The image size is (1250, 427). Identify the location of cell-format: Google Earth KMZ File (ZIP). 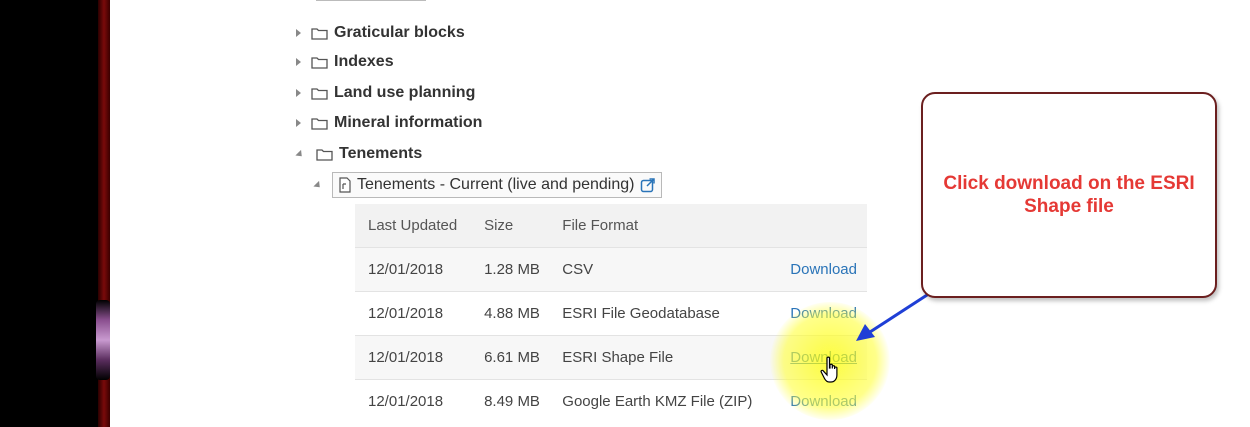
(664, 401).